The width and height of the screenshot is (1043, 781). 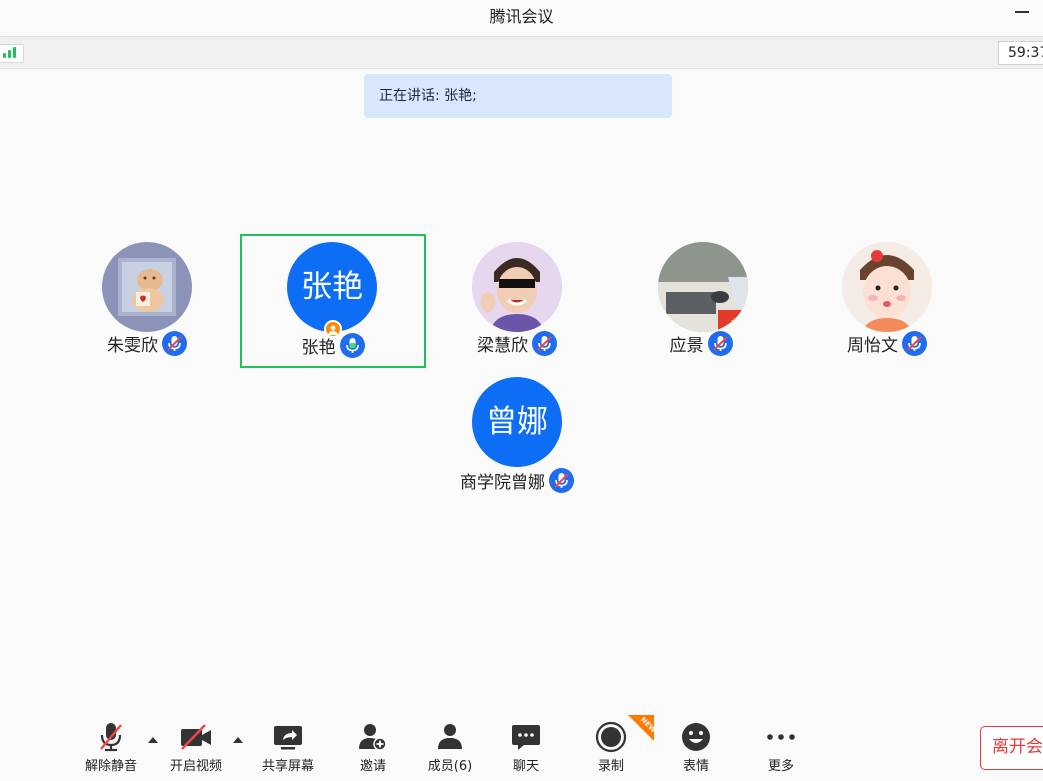 I want to click on participant-name: 应景, so click(x=686, y=346).